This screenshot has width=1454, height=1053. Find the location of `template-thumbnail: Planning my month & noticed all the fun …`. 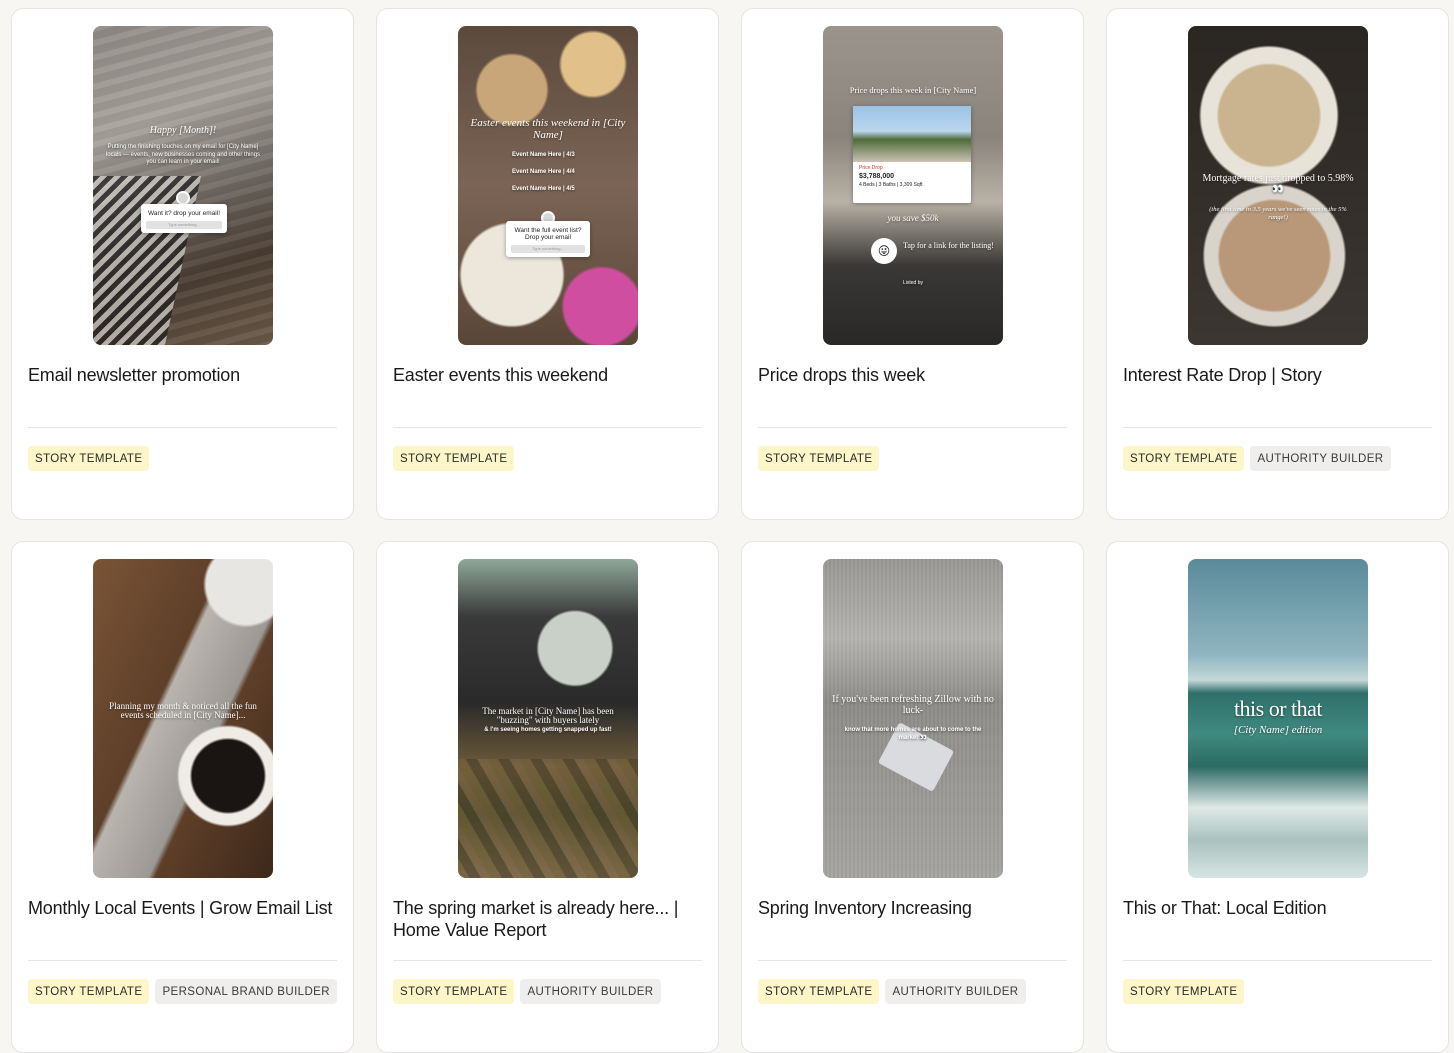

template-thumbnail: Planning my month & noticed all the fun … is located at coordinates (183, 718).